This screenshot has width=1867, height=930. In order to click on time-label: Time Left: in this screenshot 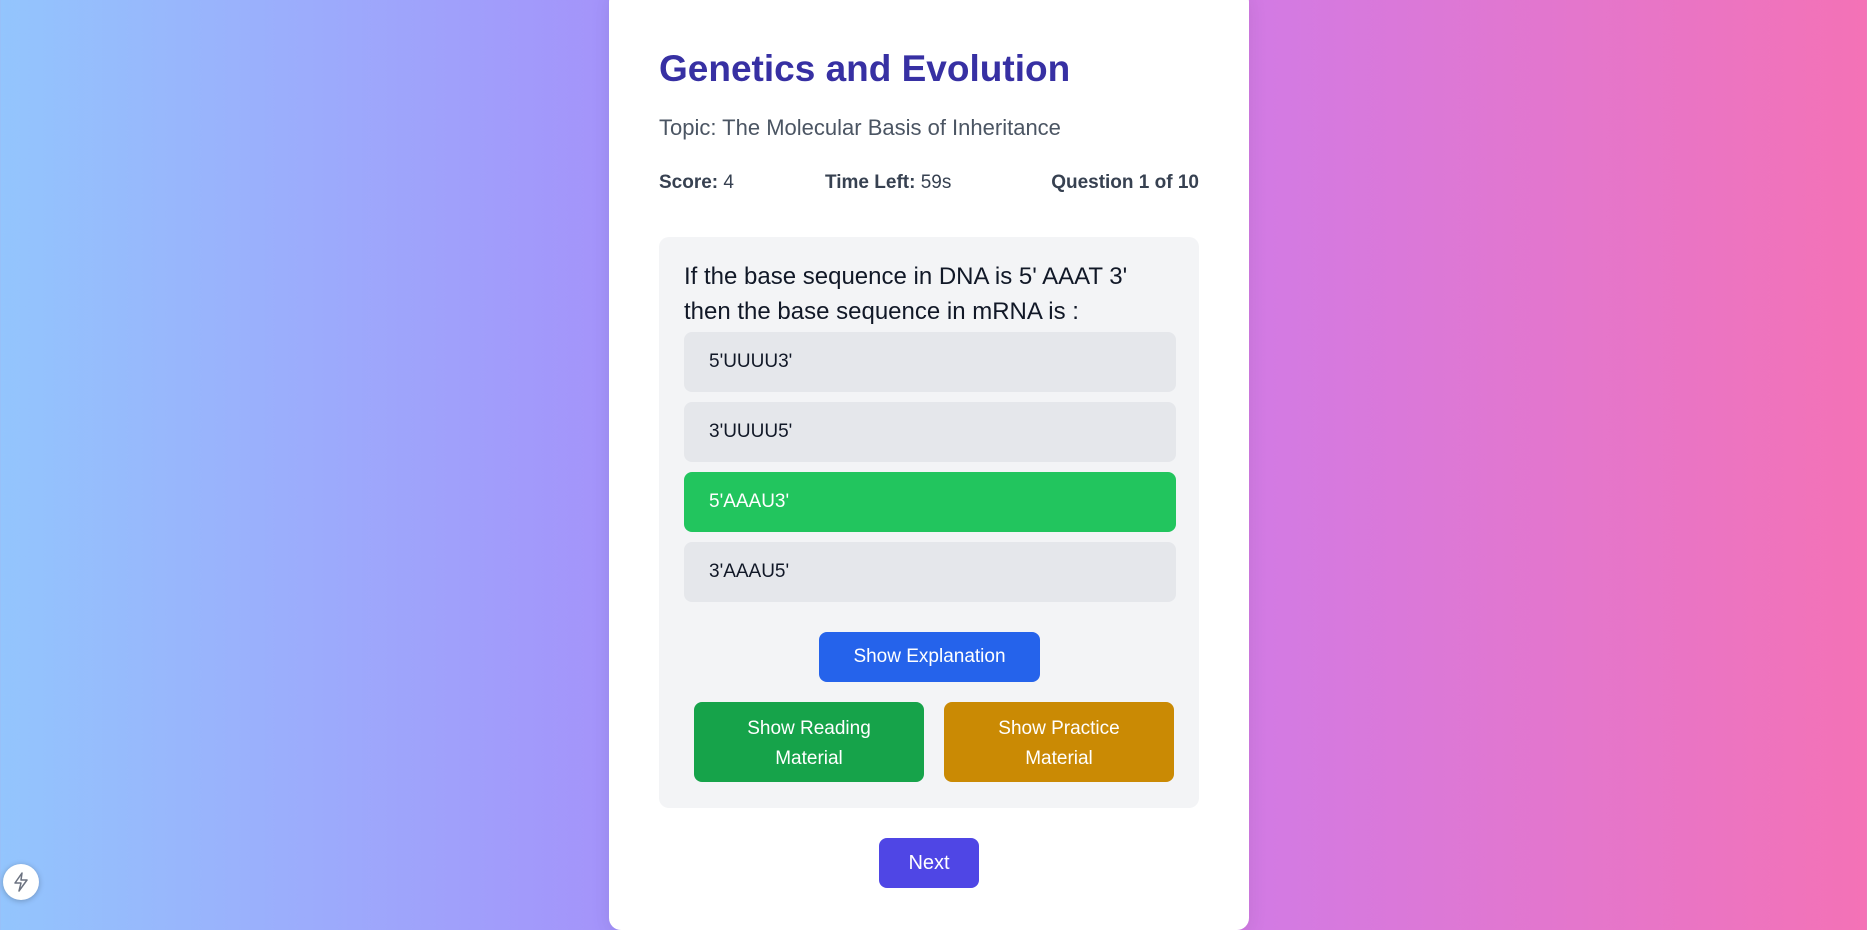, I will do `click(870, 182)`.